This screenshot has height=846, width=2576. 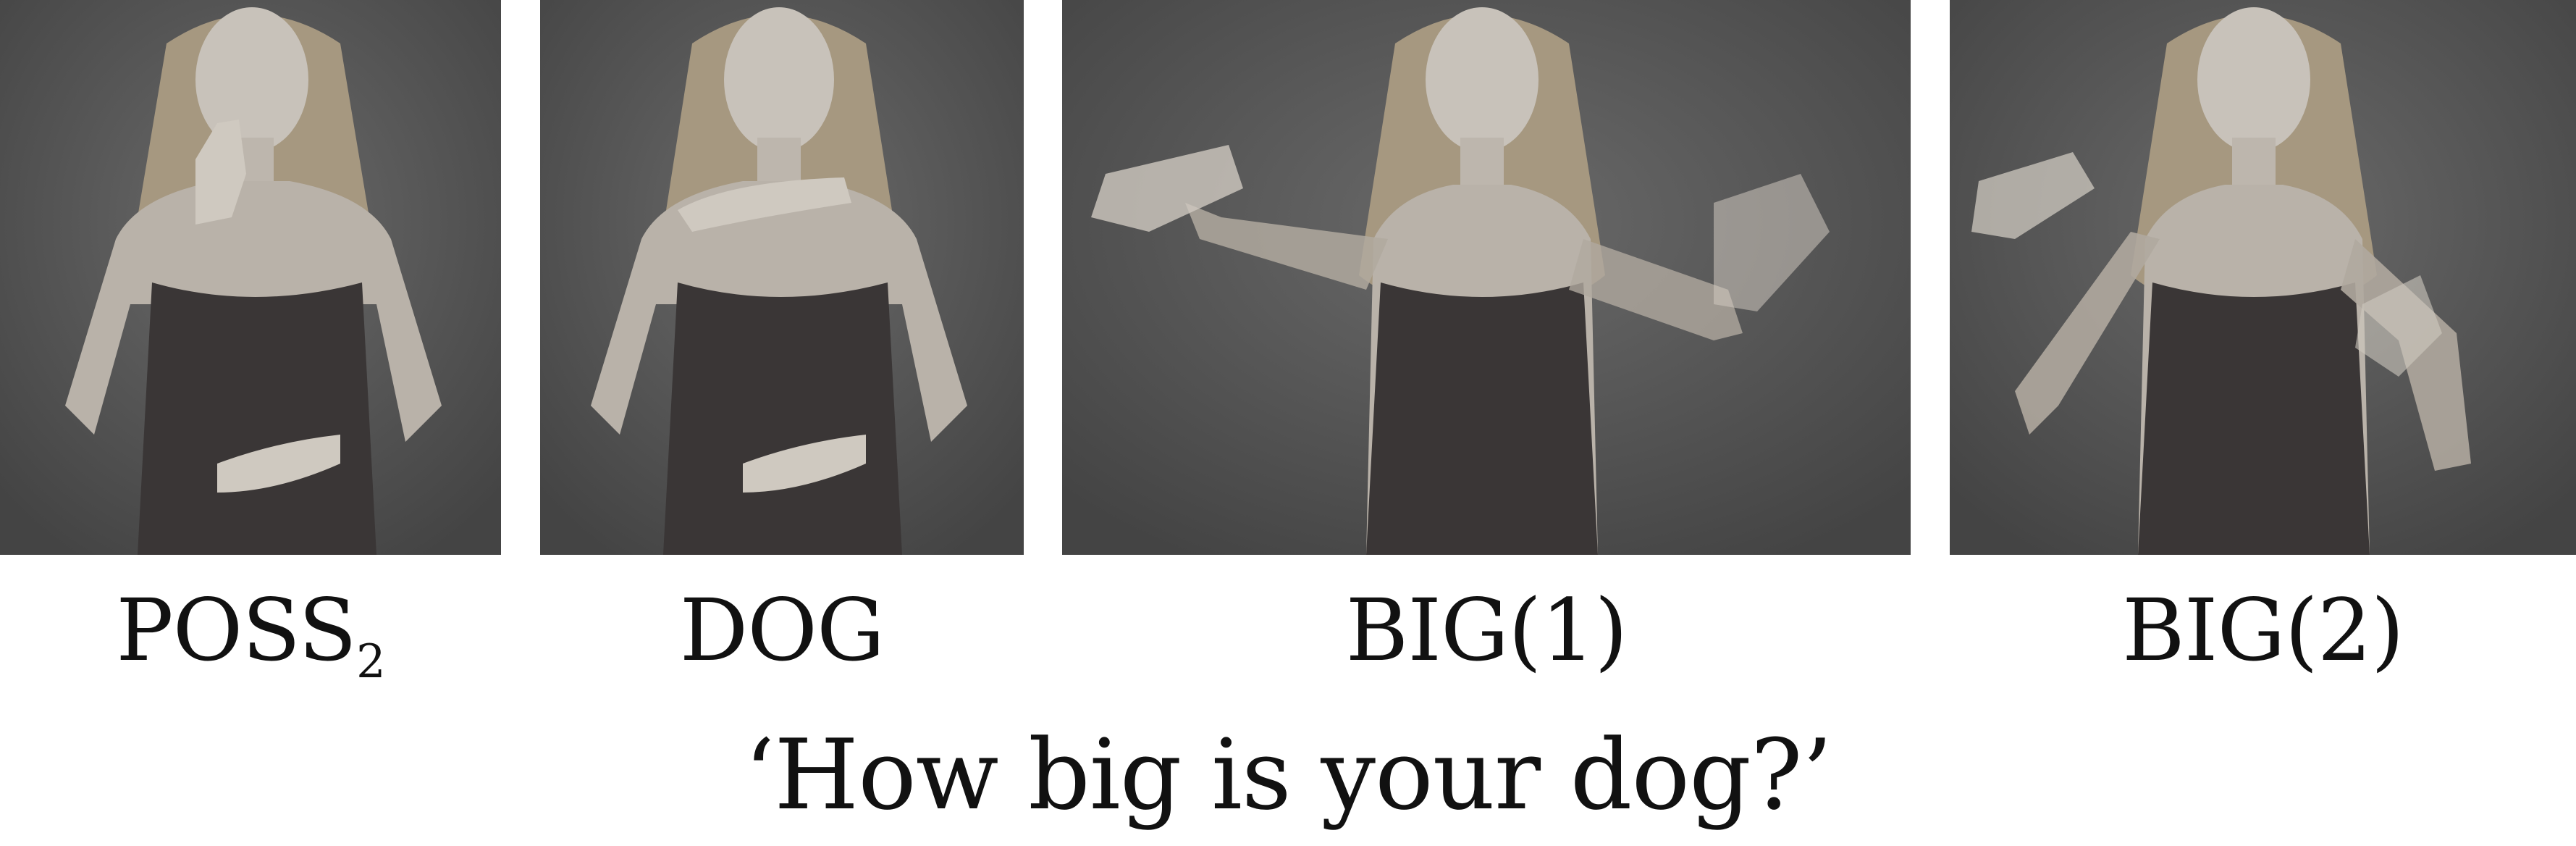 I want to click on photo-dog, so click(x=782, y=277).